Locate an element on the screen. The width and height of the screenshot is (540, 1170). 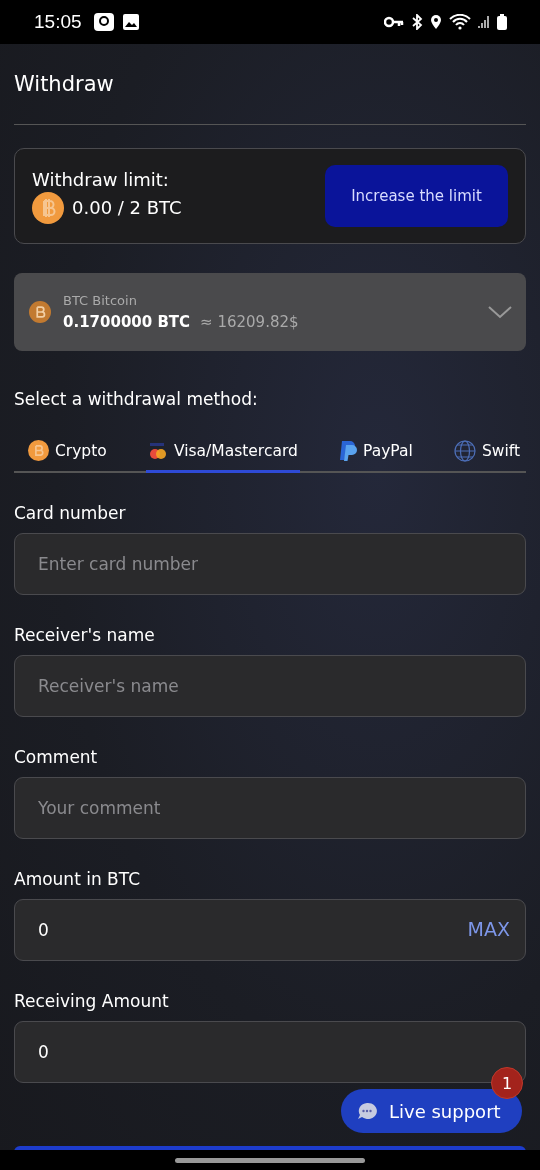
signal-icon is located at coordinates (484, 22).